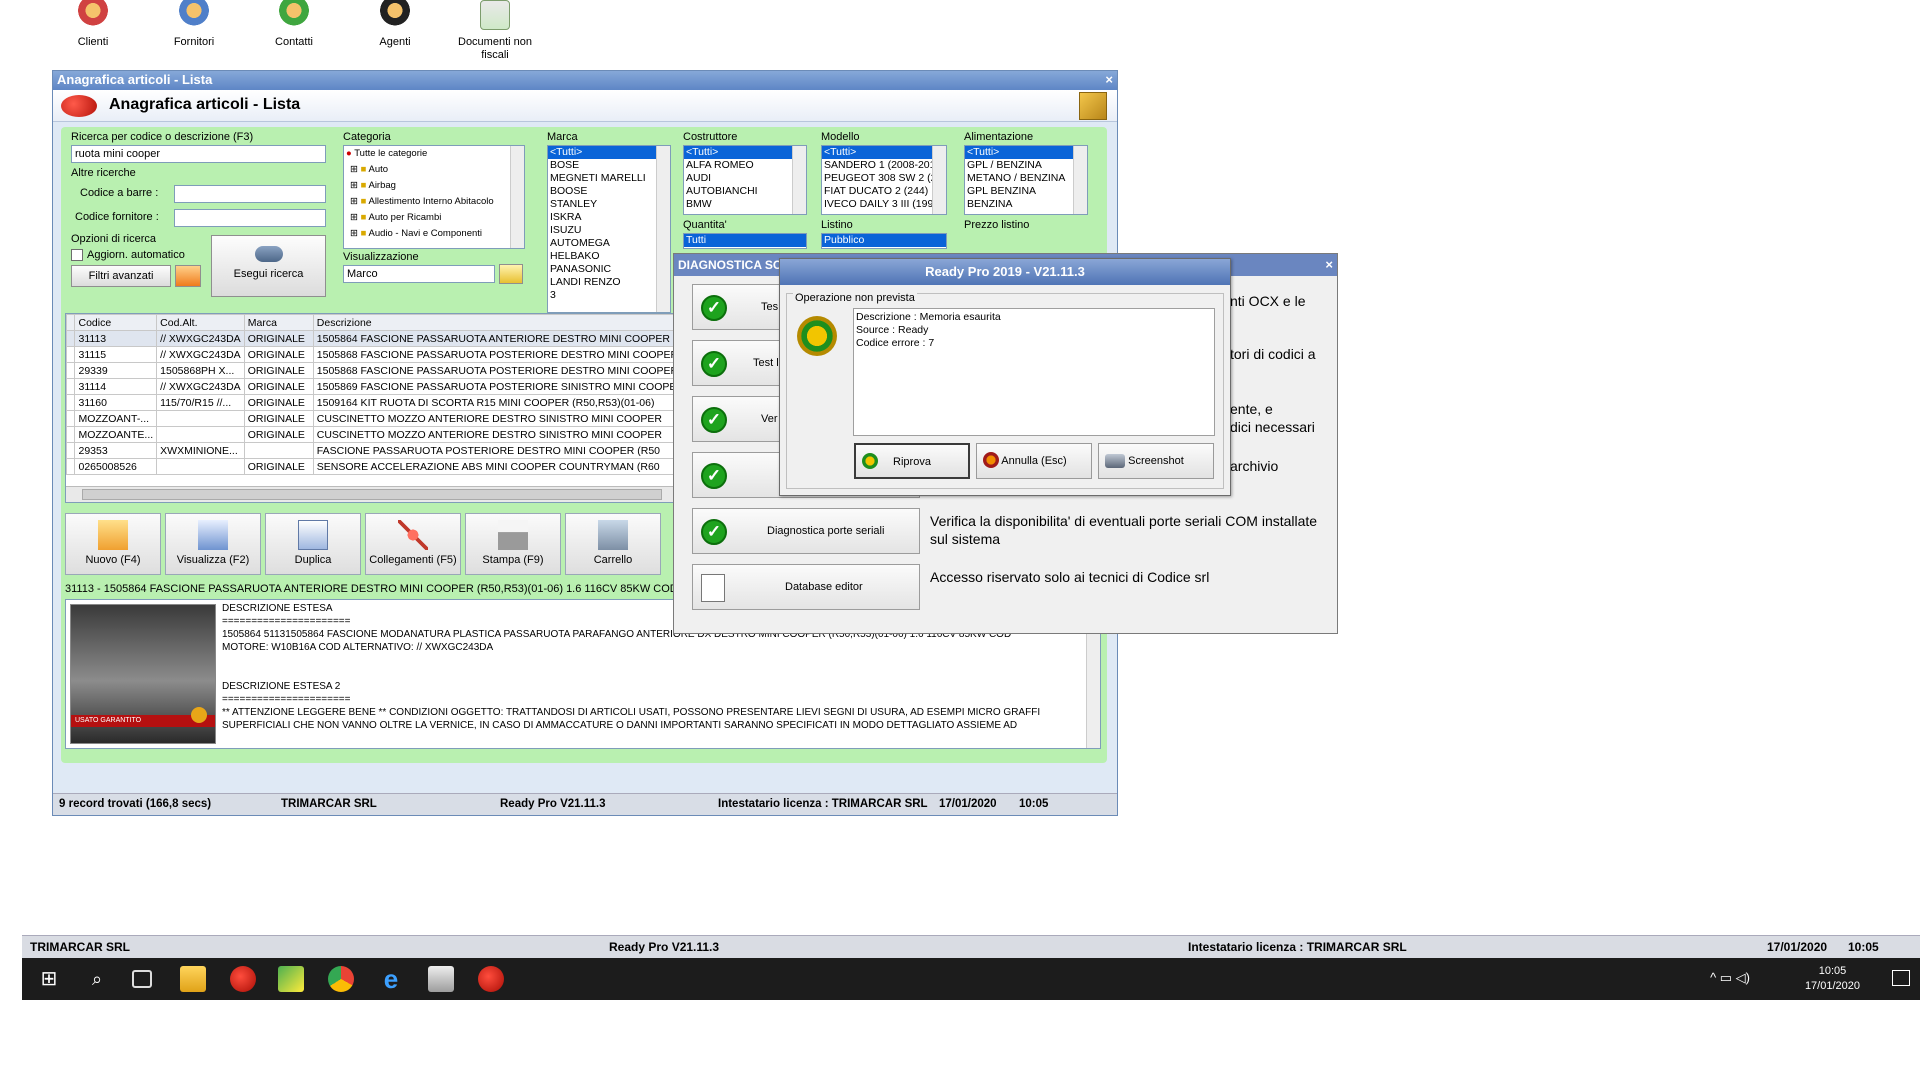 This screenshot has height=1080, width=1920. What do you see at coordinates (434, 234) in the screenshot?
I see `tree-item: ⊞ ■ Audio - Navi e Componenti` at bounding box center [434, 234].